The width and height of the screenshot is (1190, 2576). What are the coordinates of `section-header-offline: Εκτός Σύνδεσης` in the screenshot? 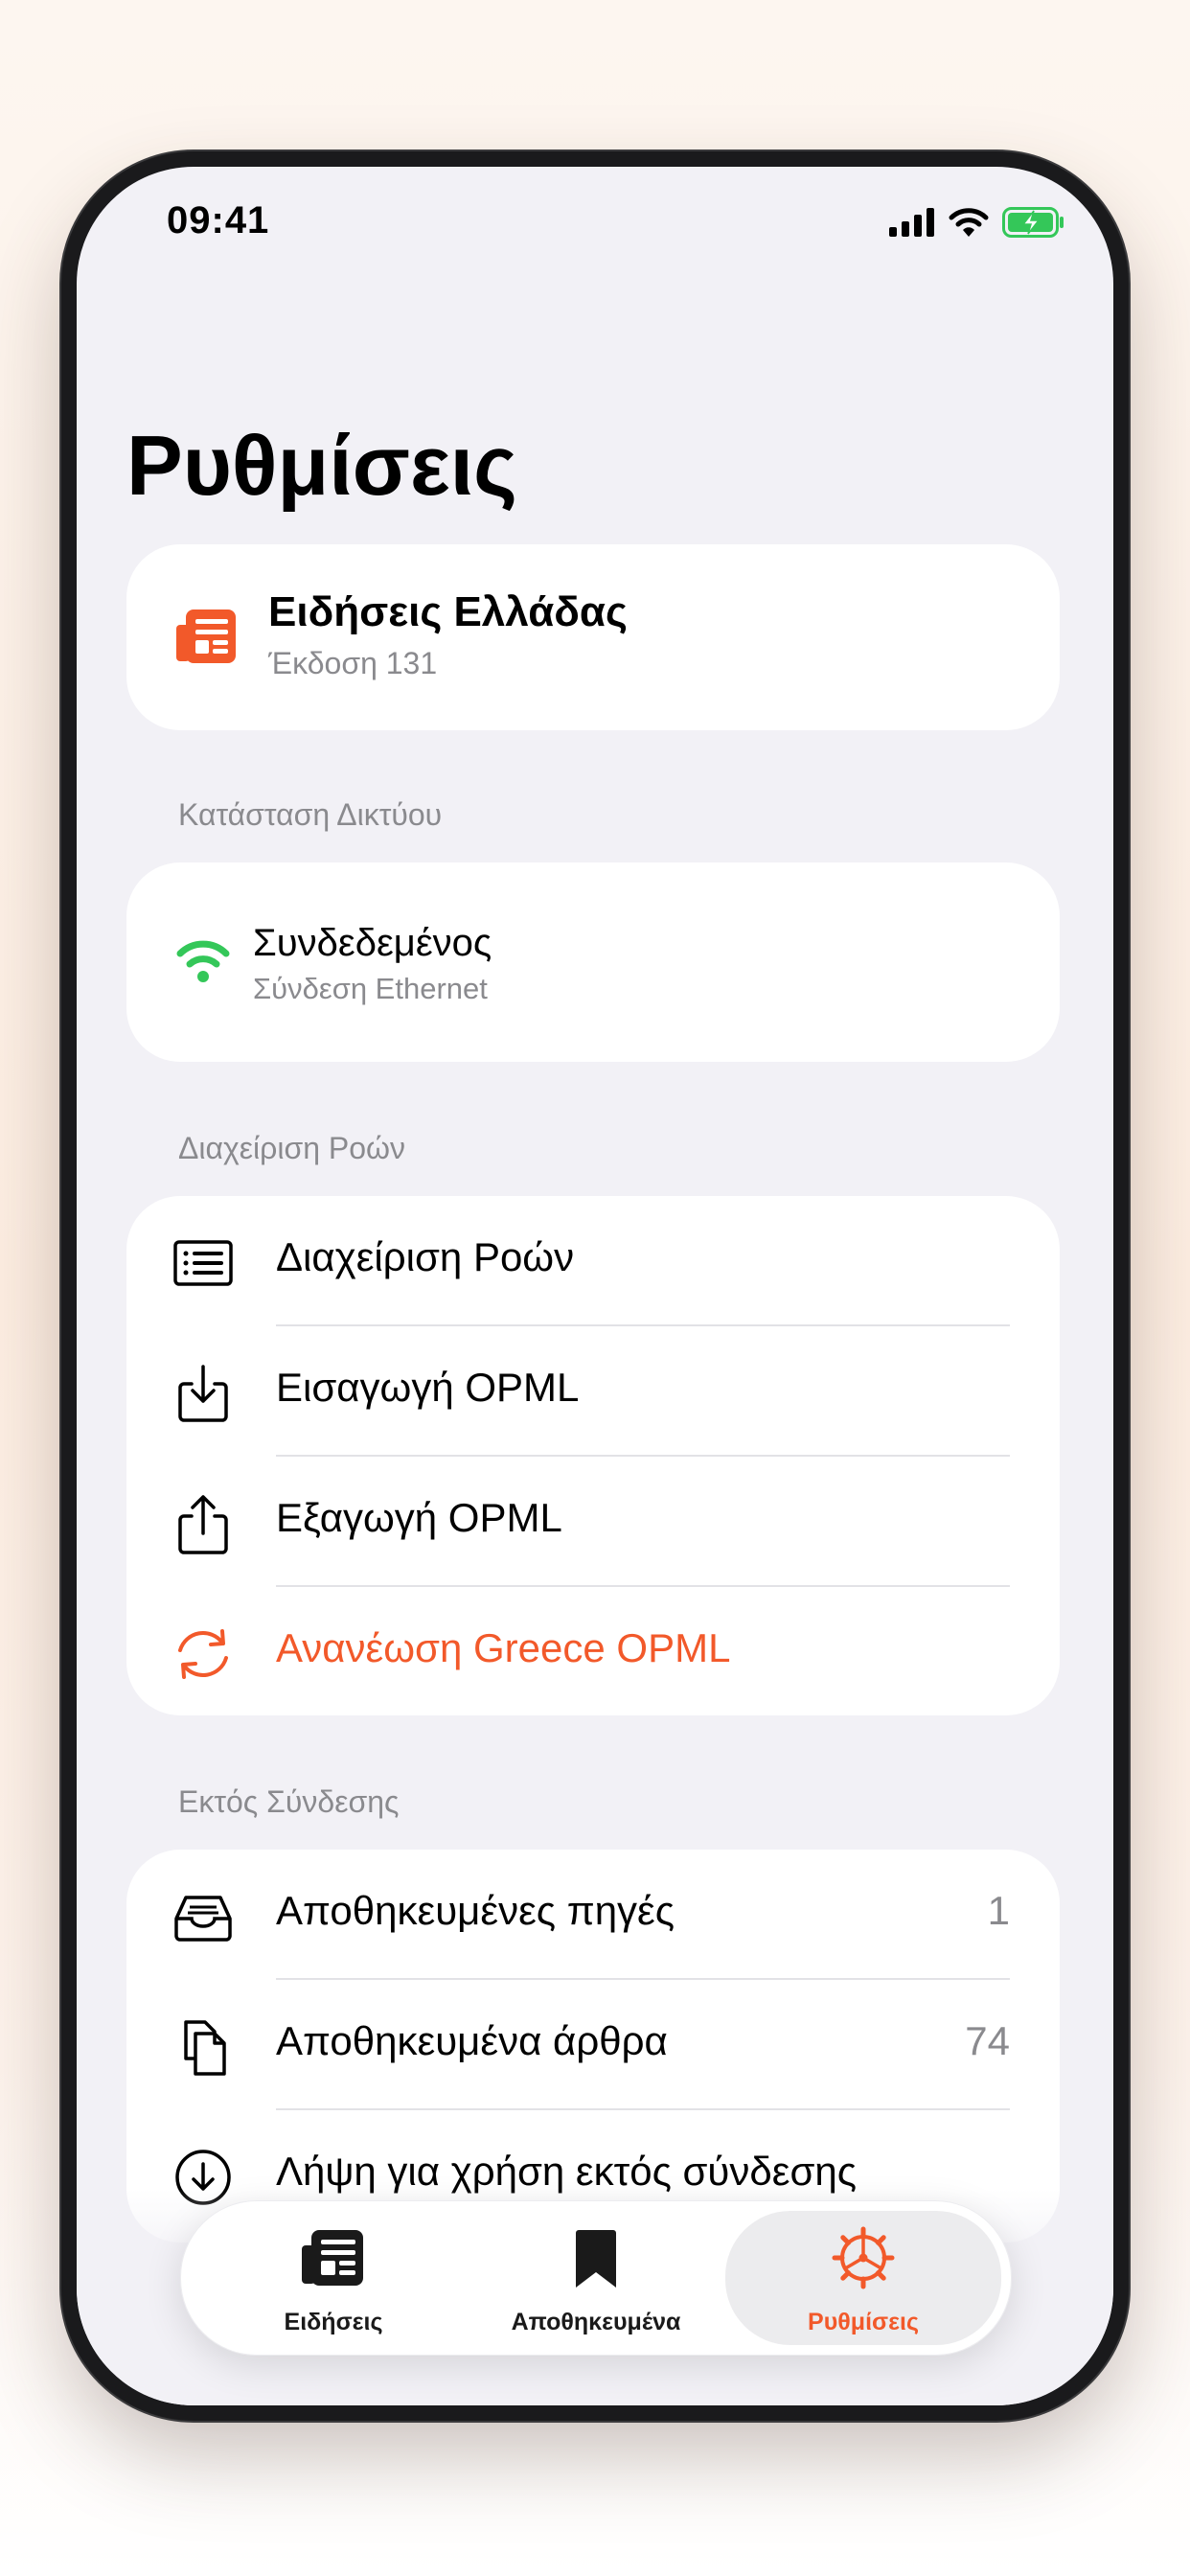 It's located at (289, 1801).